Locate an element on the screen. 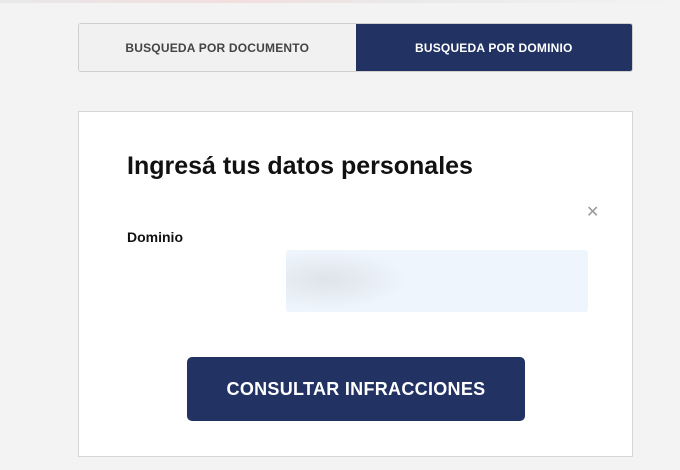  close-icon: ✕ is located at coordinates (592, 213).